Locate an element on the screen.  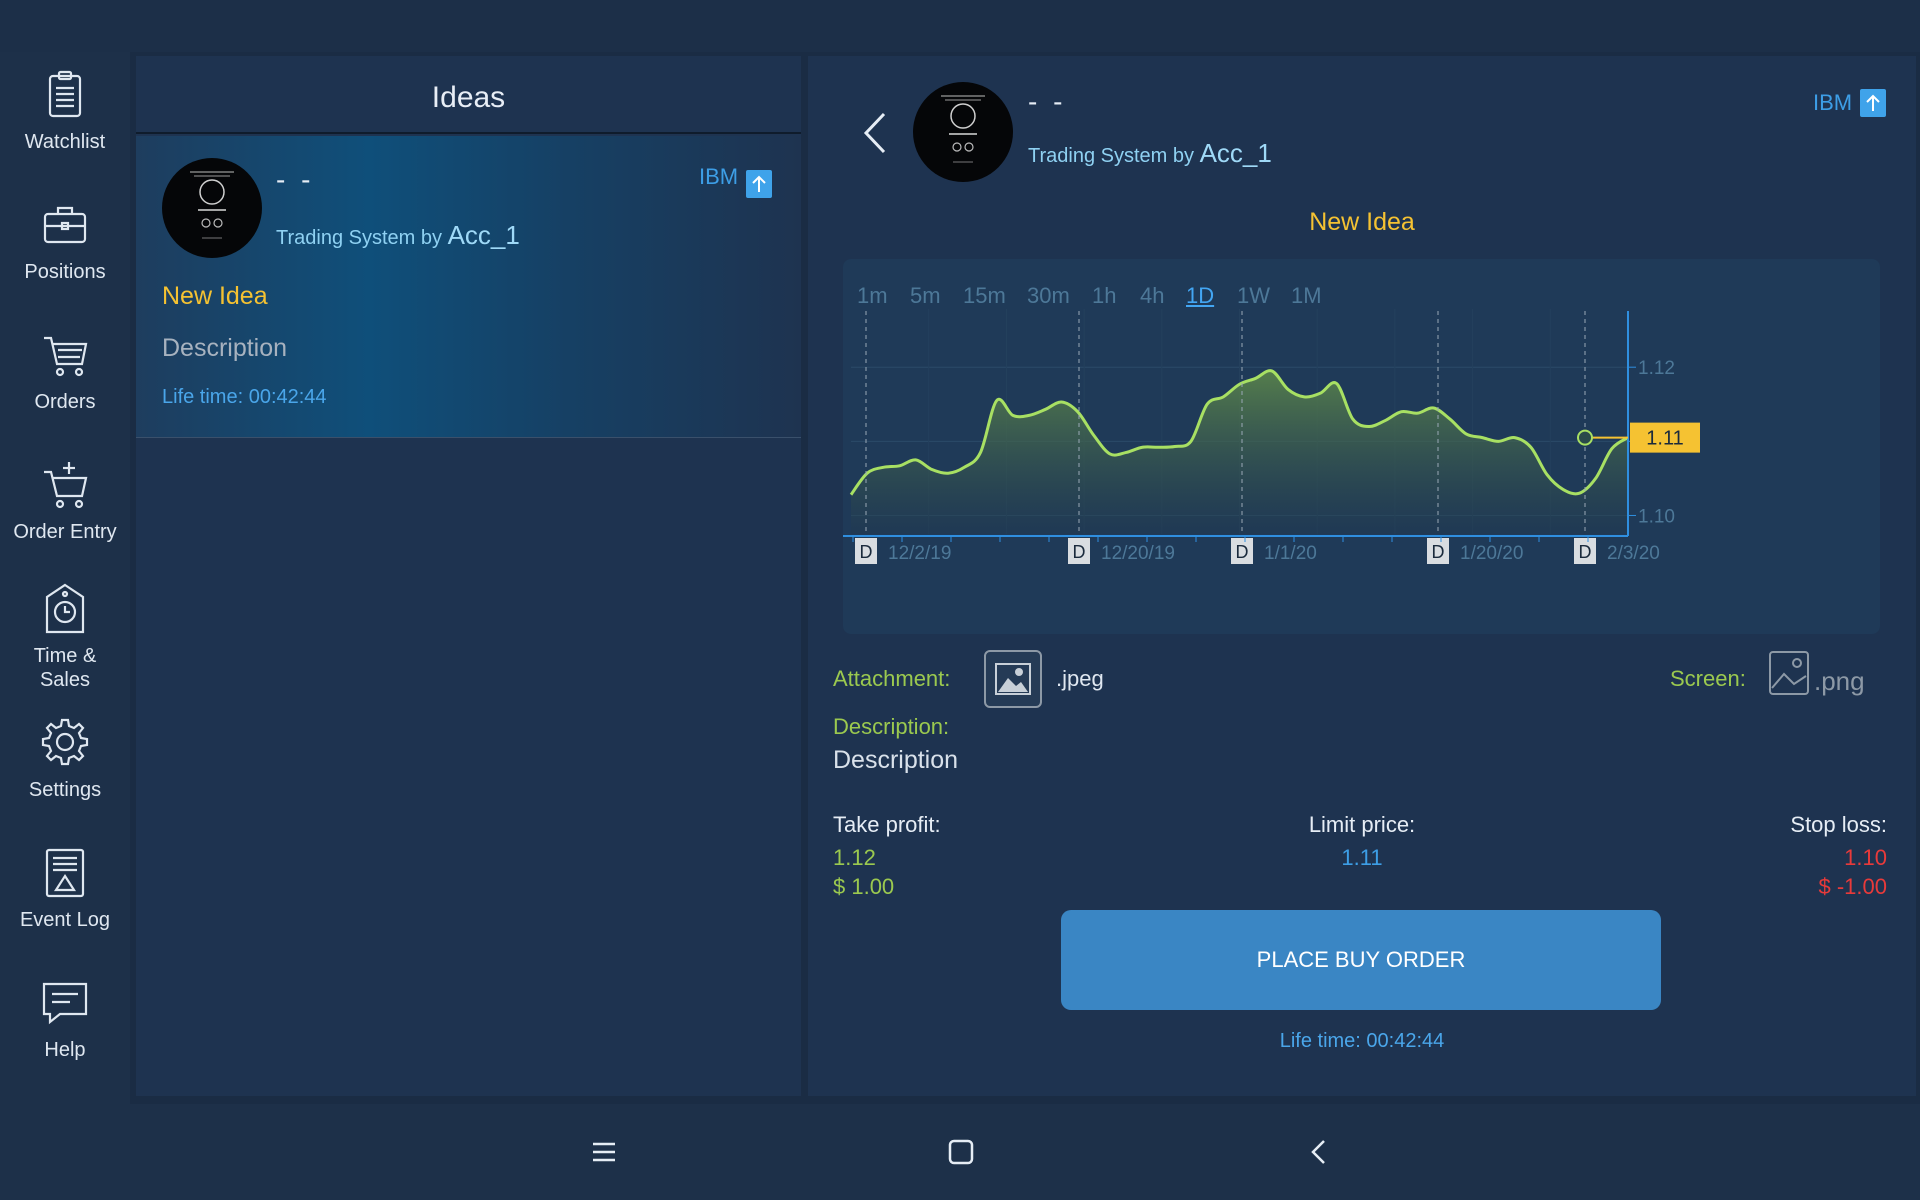
screen-extension: .png is located at coordinates (1839, 681).